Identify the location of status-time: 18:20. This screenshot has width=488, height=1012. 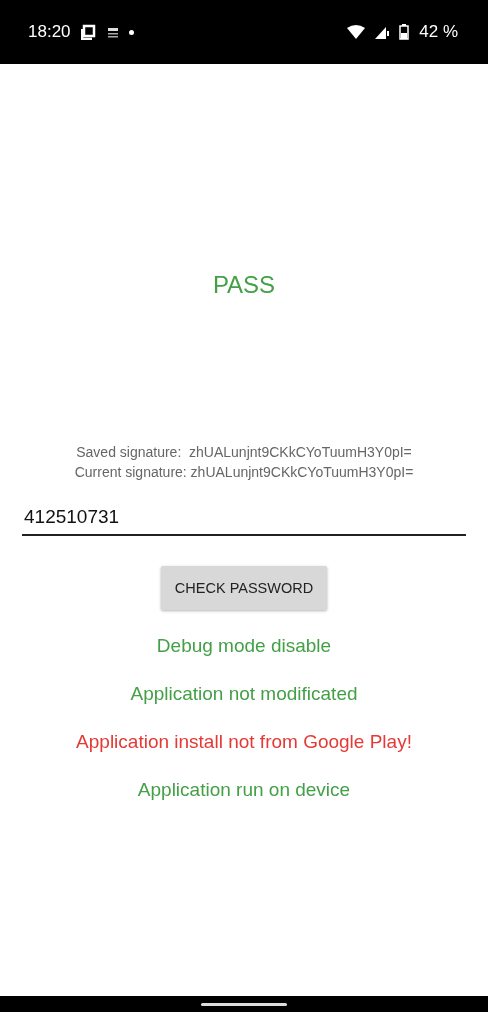
(49, 32).